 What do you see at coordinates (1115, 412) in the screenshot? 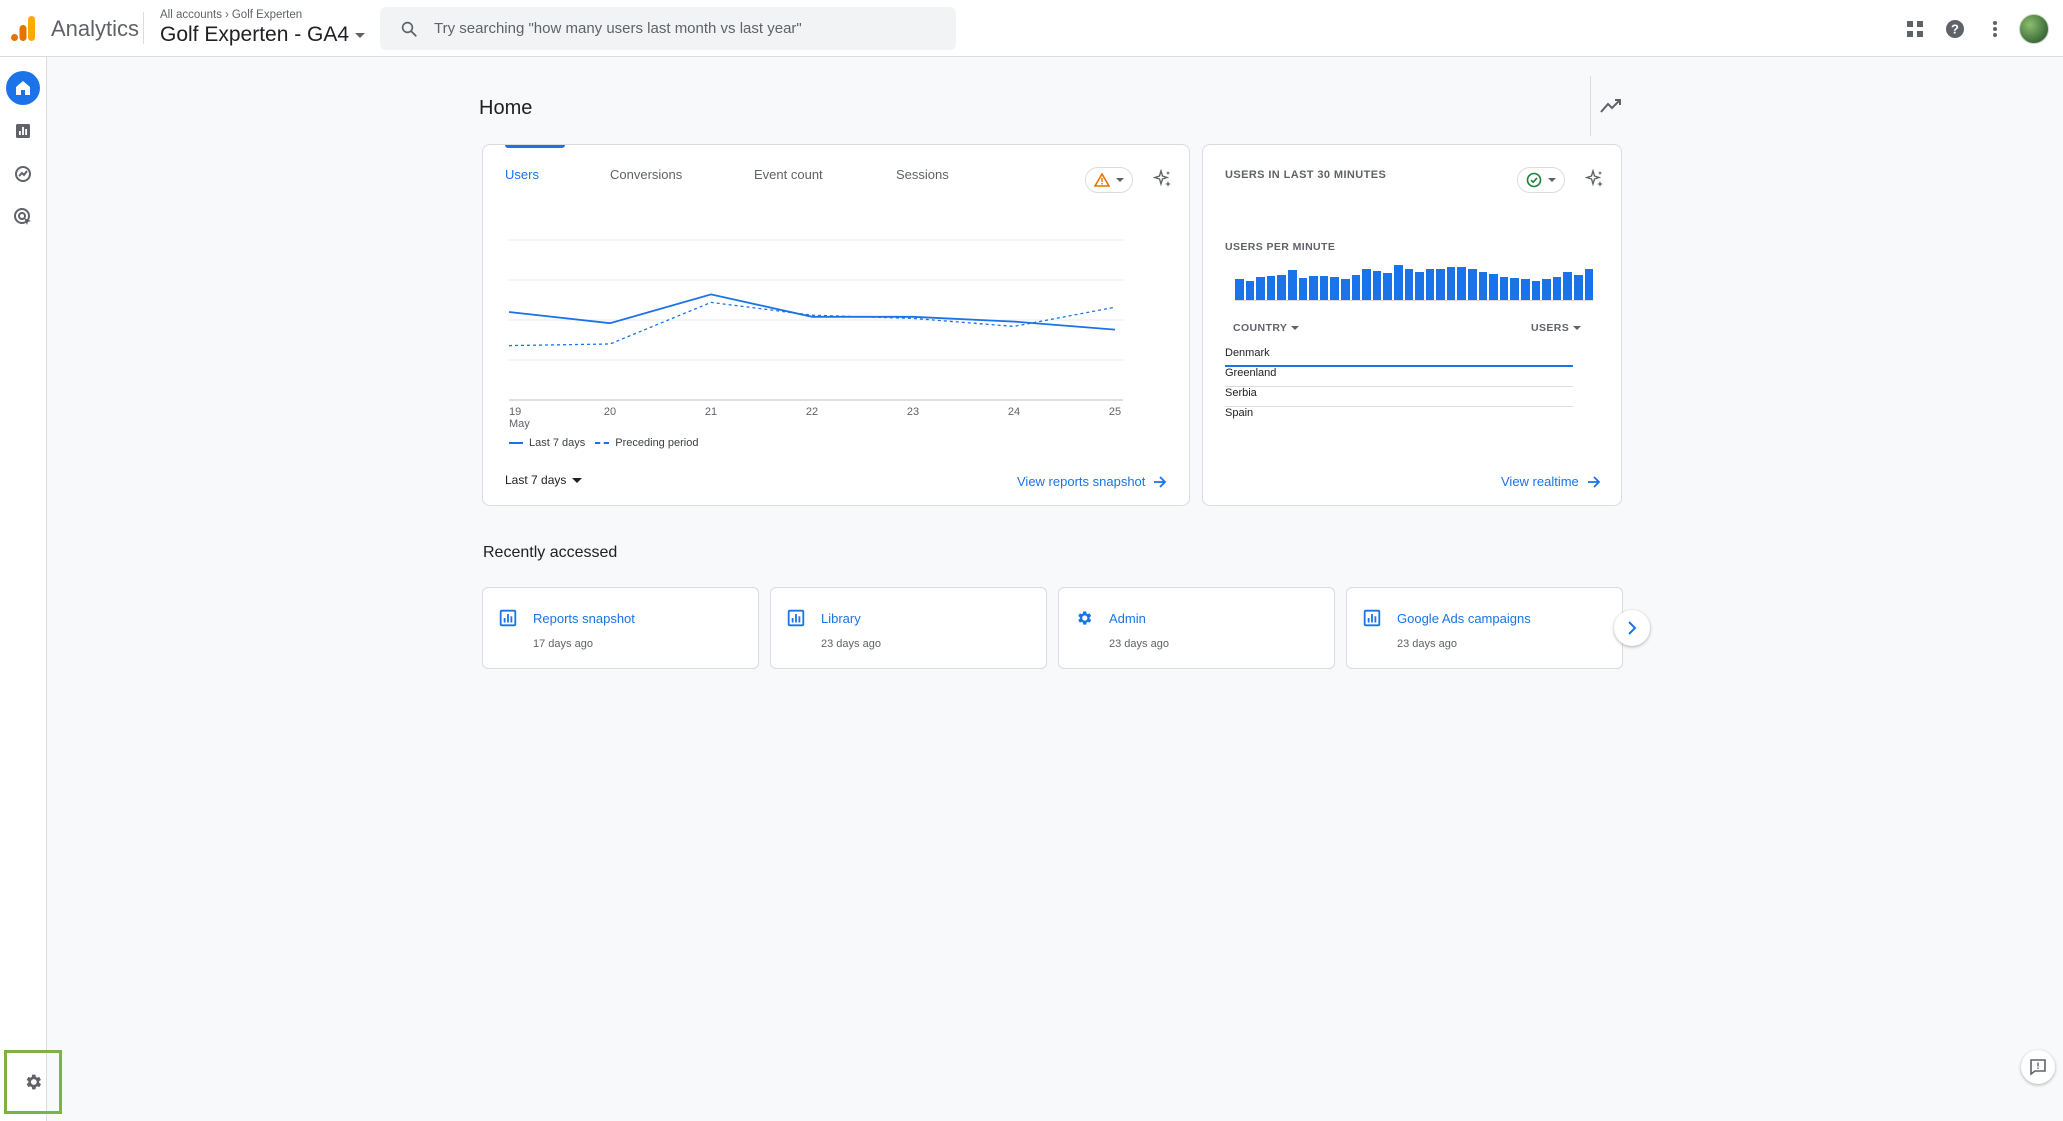
I see `x-tick-label: 25` at bounding box center [1115, 412].